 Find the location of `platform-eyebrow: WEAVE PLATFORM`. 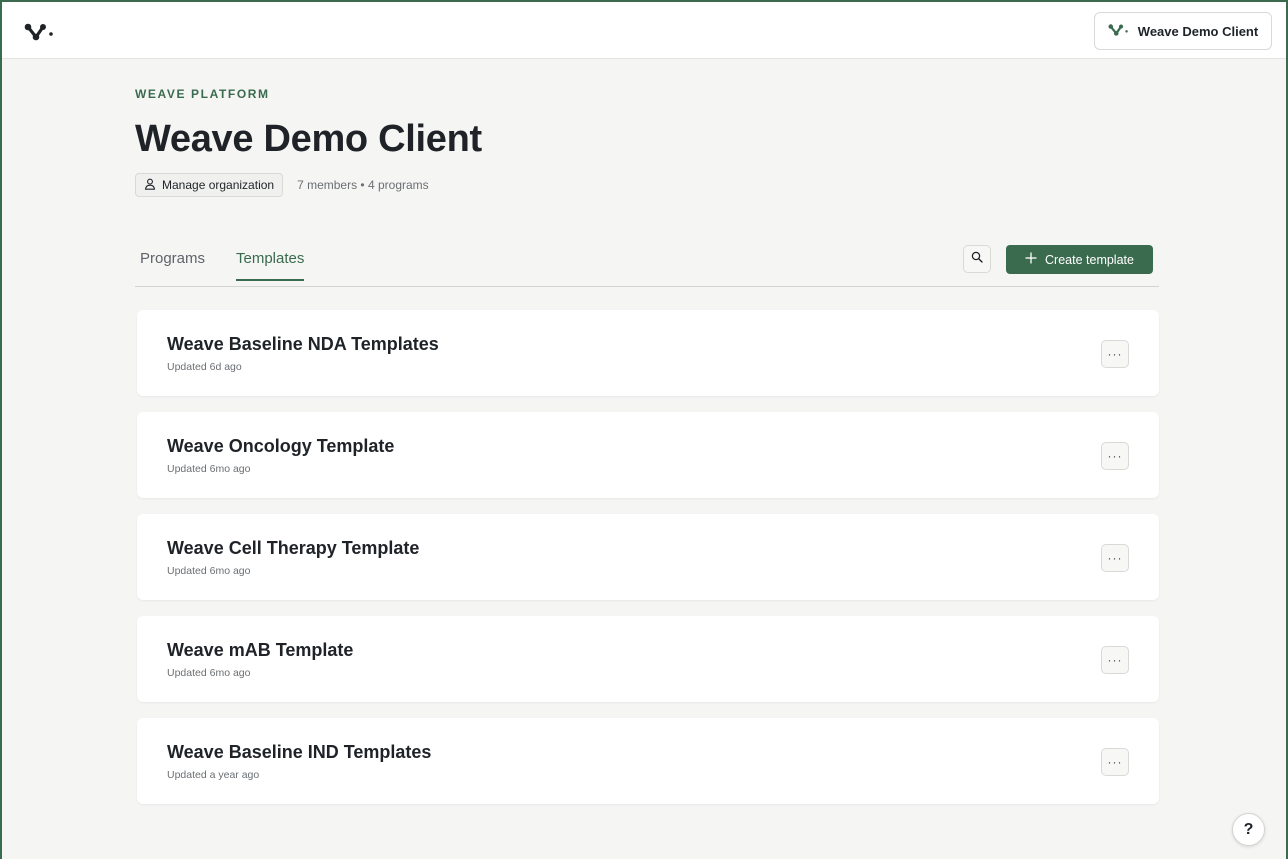

platform-eyebrow: WEAVE PLATFORM is located at coordinates (202, 94).